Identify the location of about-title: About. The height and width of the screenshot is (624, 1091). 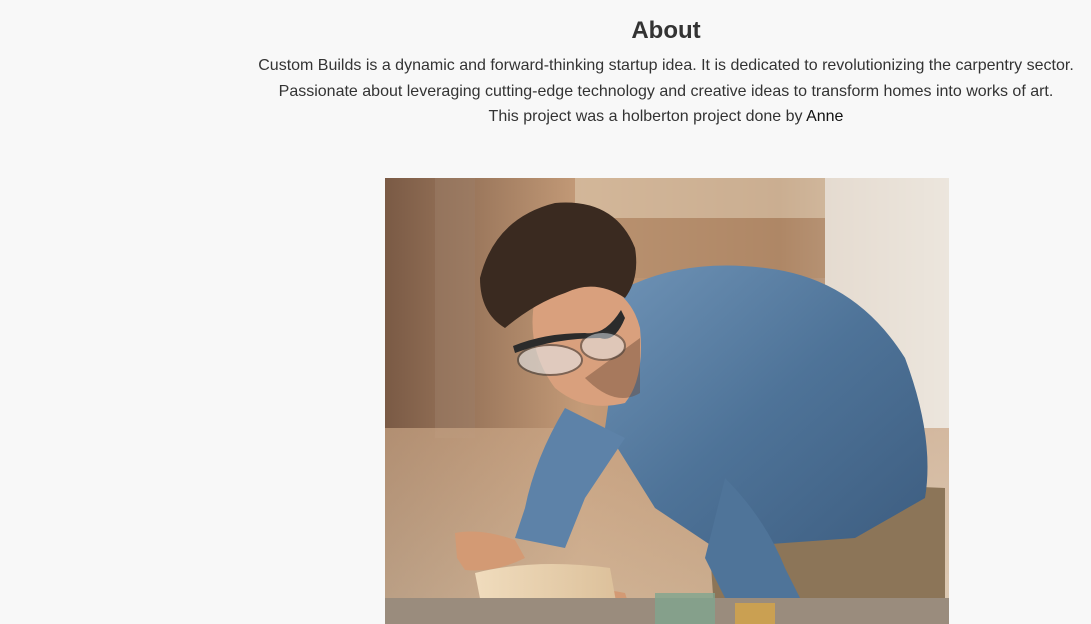
(666, 30).